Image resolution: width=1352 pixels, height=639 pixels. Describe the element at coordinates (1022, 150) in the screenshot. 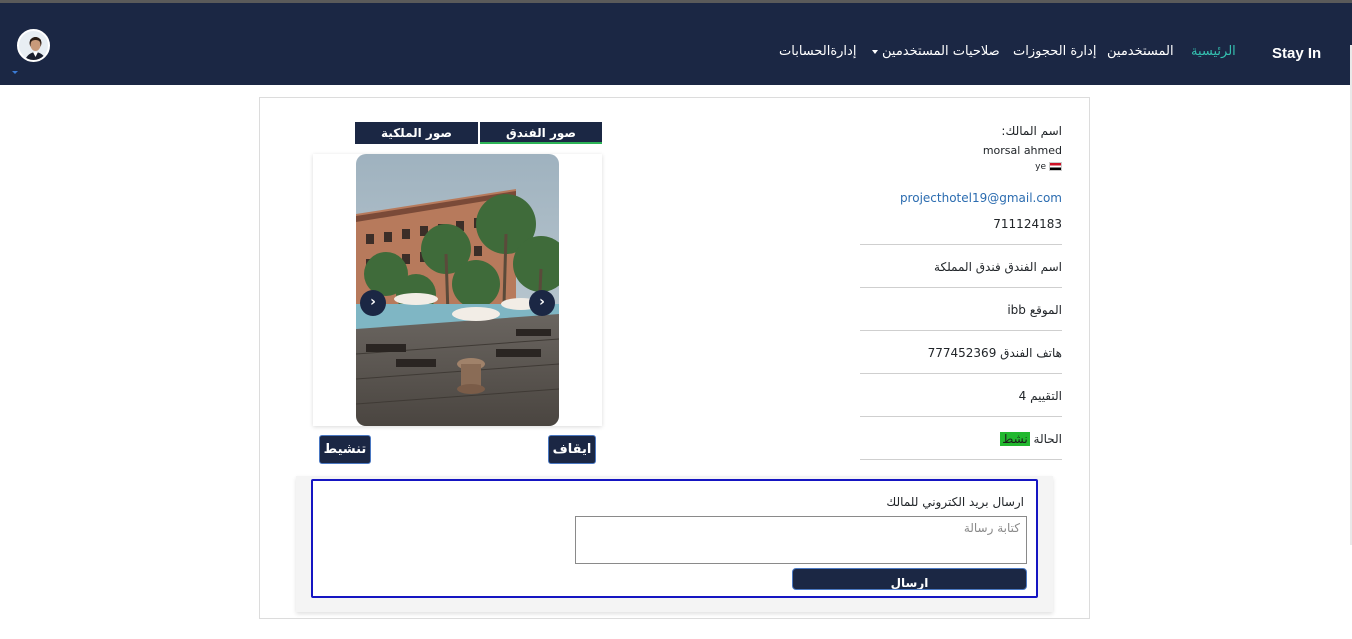

I see `owner-name: morsal ahmed` at that location.